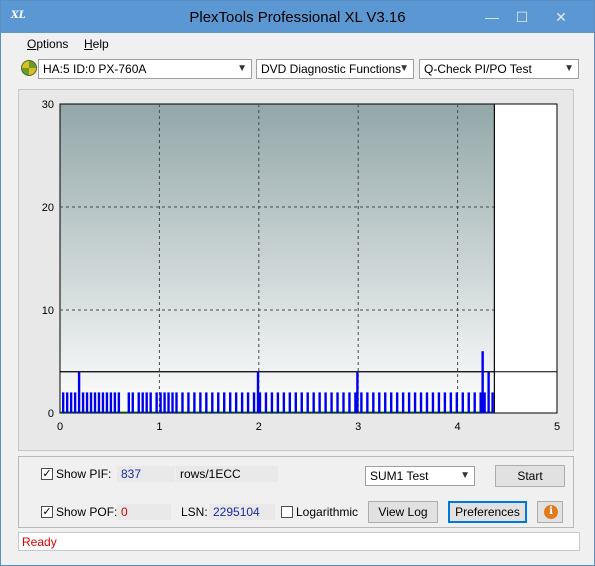 This screenshot has width=595, height=566. What do you see at coordinates (29, 68) in the screenshot?
I see `drive-disc-icon` at bounding box center [29, 68].